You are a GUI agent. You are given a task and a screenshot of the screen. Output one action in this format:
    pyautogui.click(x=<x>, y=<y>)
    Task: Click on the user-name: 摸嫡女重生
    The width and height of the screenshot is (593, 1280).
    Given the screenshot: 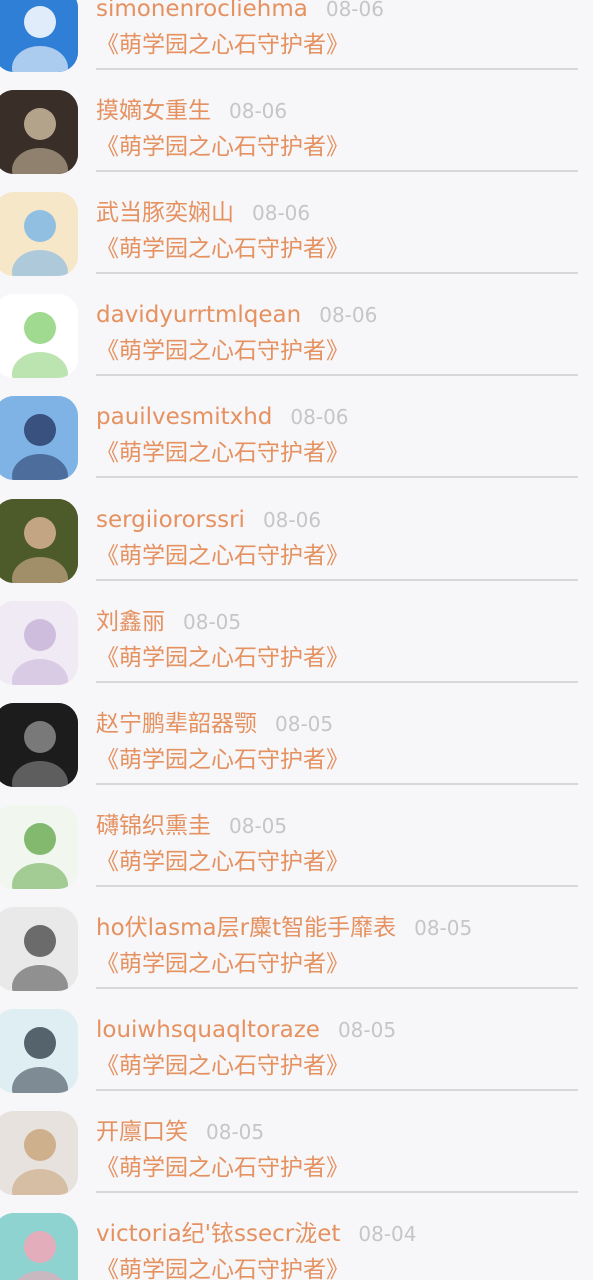 What is the action you would take?
    pyautogui.click(x=153, y=111)
    